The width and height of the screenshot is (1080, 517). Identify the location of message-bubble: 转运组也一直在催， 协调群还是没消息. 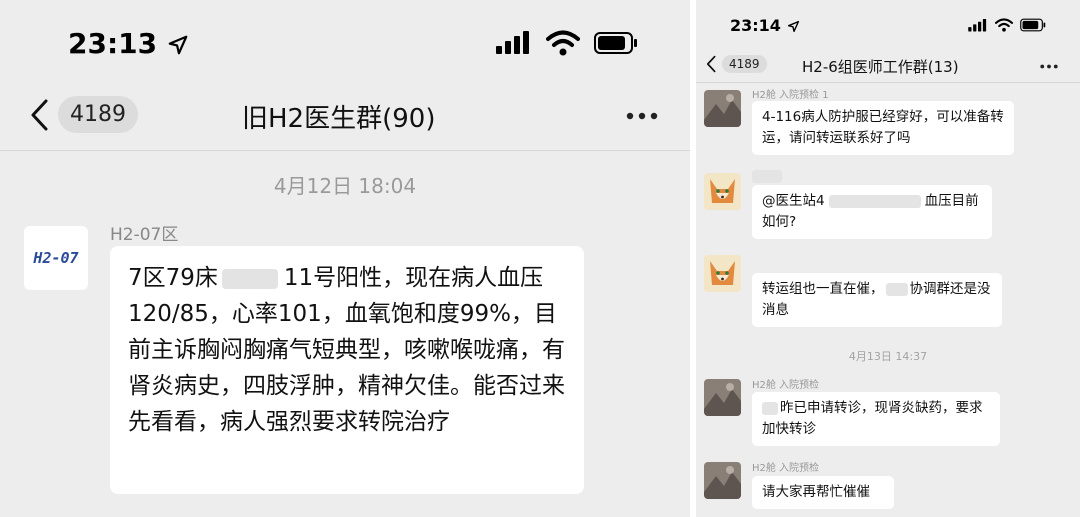
(877, 300).